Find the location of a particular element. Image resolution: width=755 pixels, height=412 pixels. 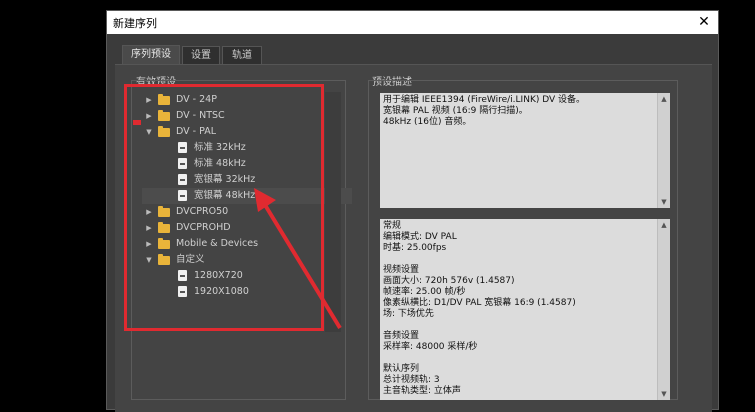

detail-line: 音频设置 is located at coordinates (401, 336).